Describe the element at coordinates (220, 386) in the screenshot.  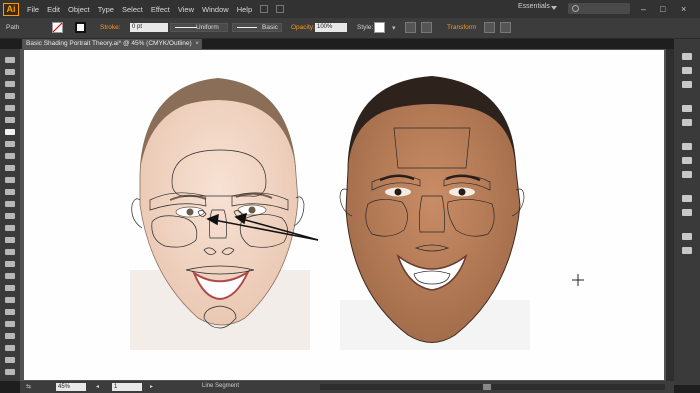
I see `current-tool-status: Line Segment` at that location.